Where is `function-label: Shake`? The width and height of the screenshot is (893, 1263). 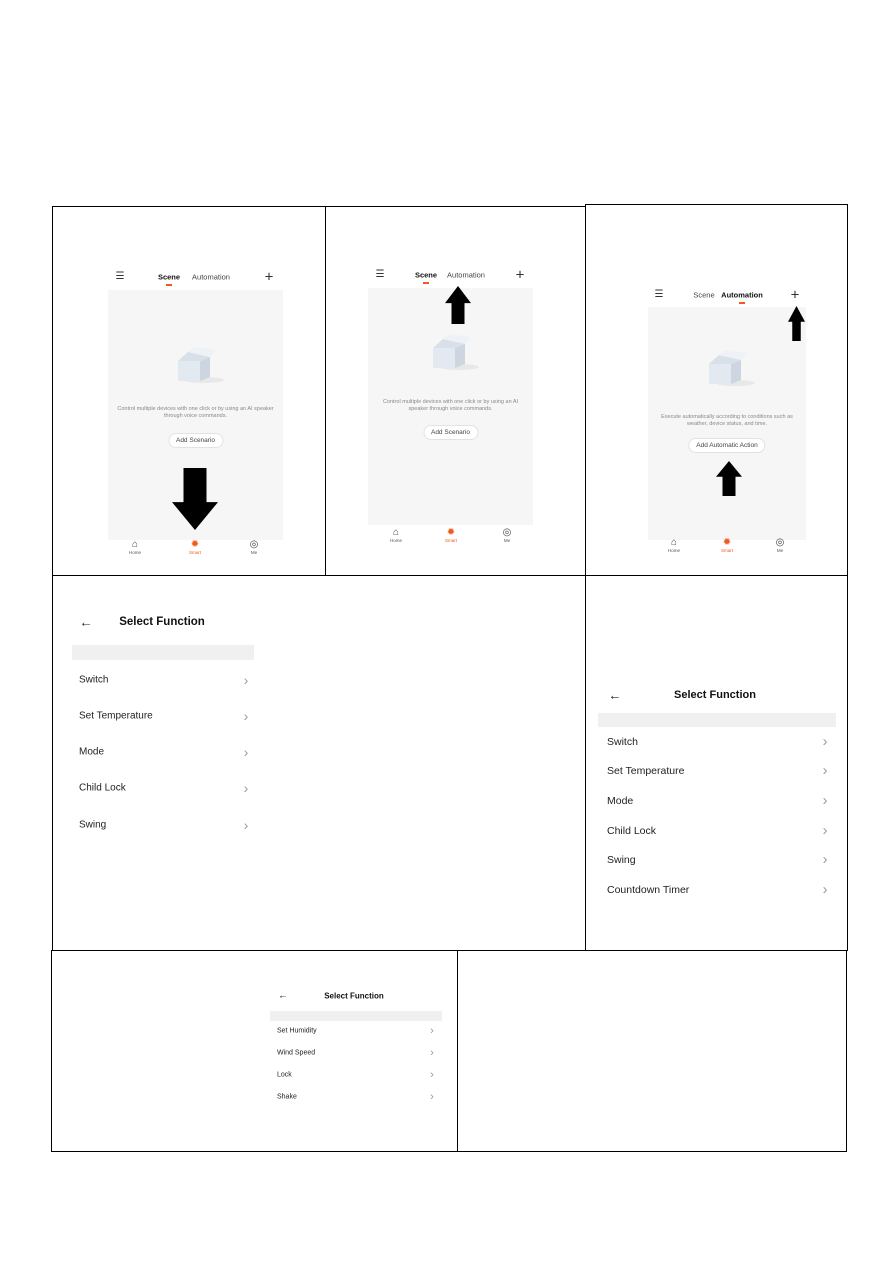
function-label: Shake is located at coordinates (287, 1097).